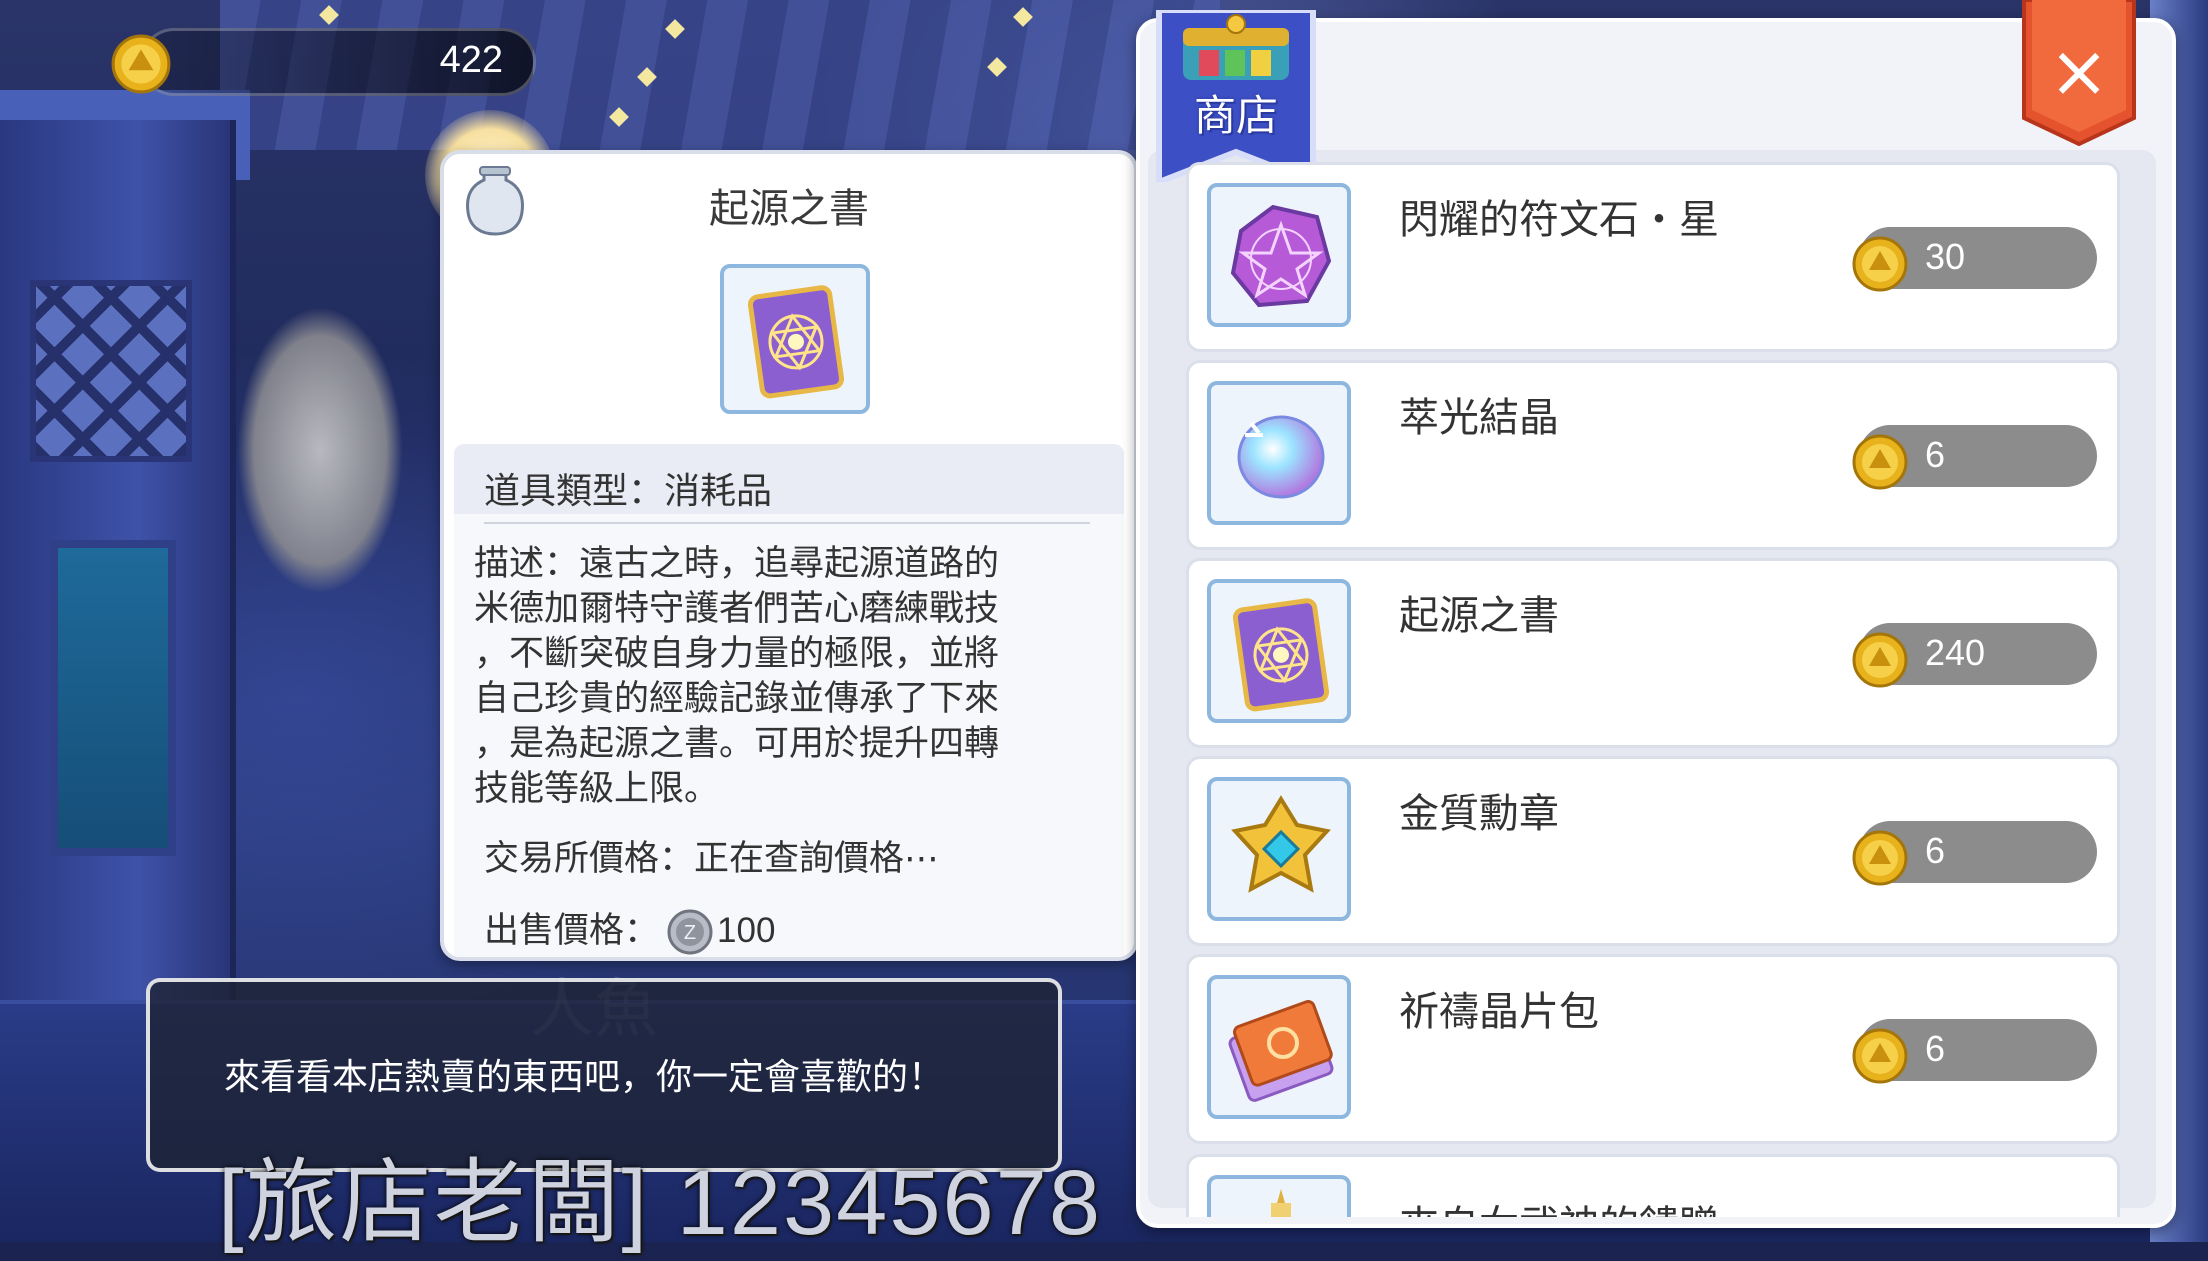  I want to click on shop-item-row: 閃耀的符文石・星 30, so click(1653, 257).